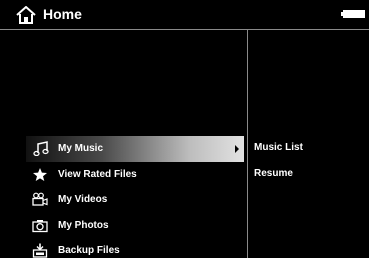  Describe the element at coordinates (278, 181) in the screenshot. I see `submenu-item-resume: Resume` at that location.